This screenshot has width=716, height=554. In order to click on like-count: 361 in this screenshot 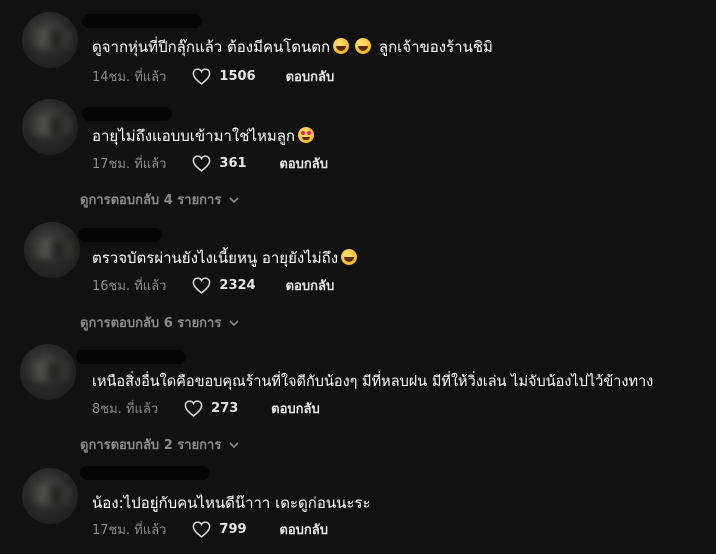, I will do `click(233, 163)`.